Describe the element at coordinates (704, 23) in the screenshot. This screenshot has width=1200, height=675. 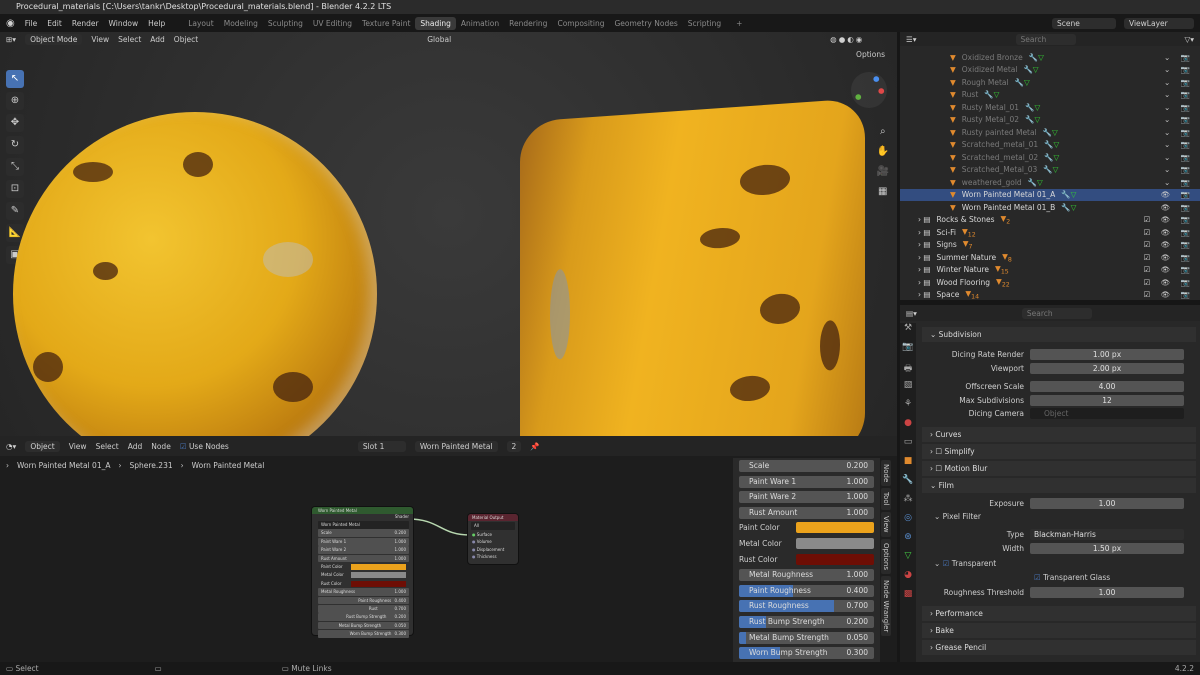
I see `workspace-tab-scripting: Scripting` at that location.